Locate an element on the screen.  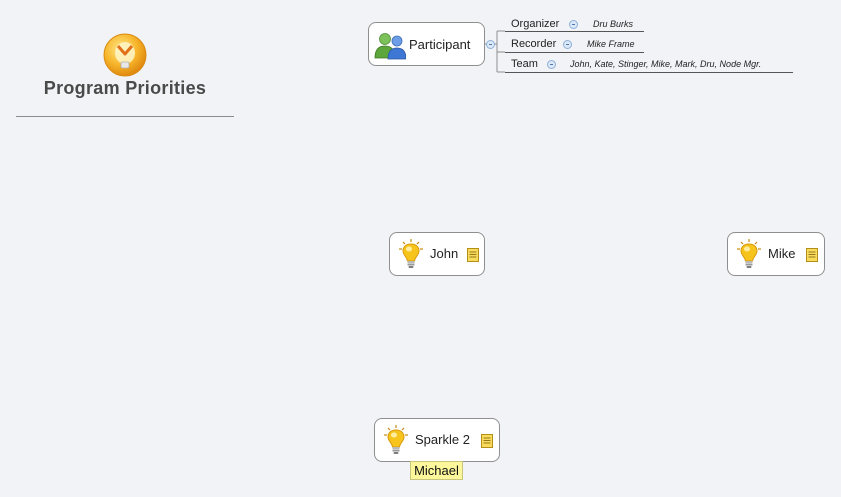
users-group-icon is located at coordinates (390, 45).